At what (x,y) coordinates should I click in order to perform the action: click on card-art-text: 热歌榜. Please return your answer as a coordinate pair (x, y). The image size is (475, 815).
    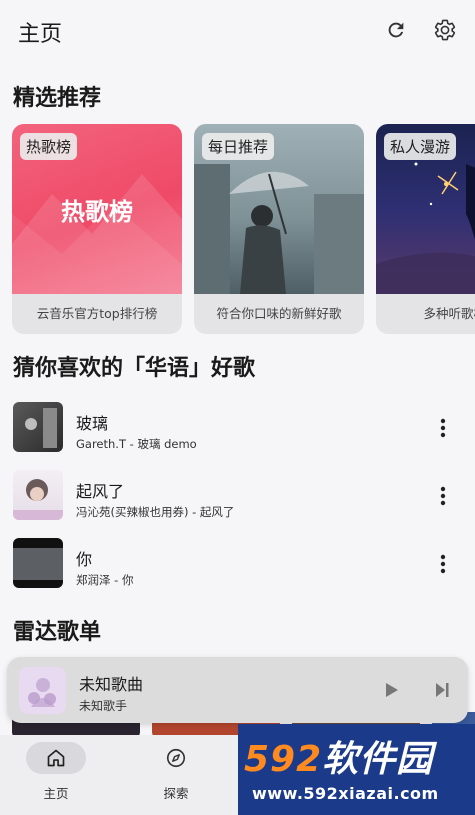
    Looking at the image, I should click on (97, 212).